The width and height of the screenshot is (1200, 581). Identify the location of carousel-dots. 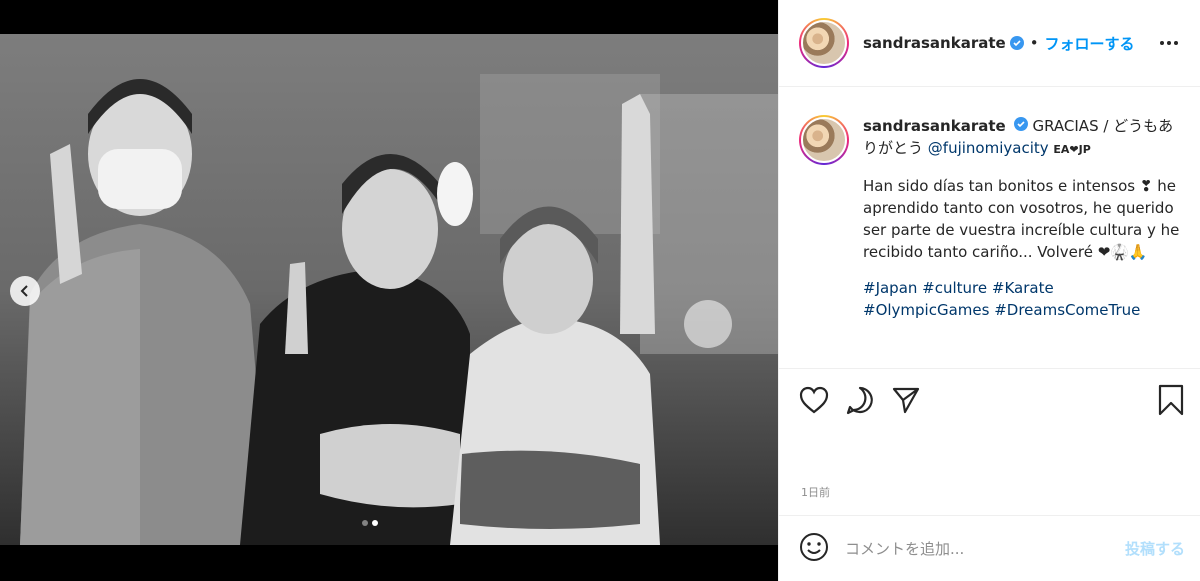
(370, 523).